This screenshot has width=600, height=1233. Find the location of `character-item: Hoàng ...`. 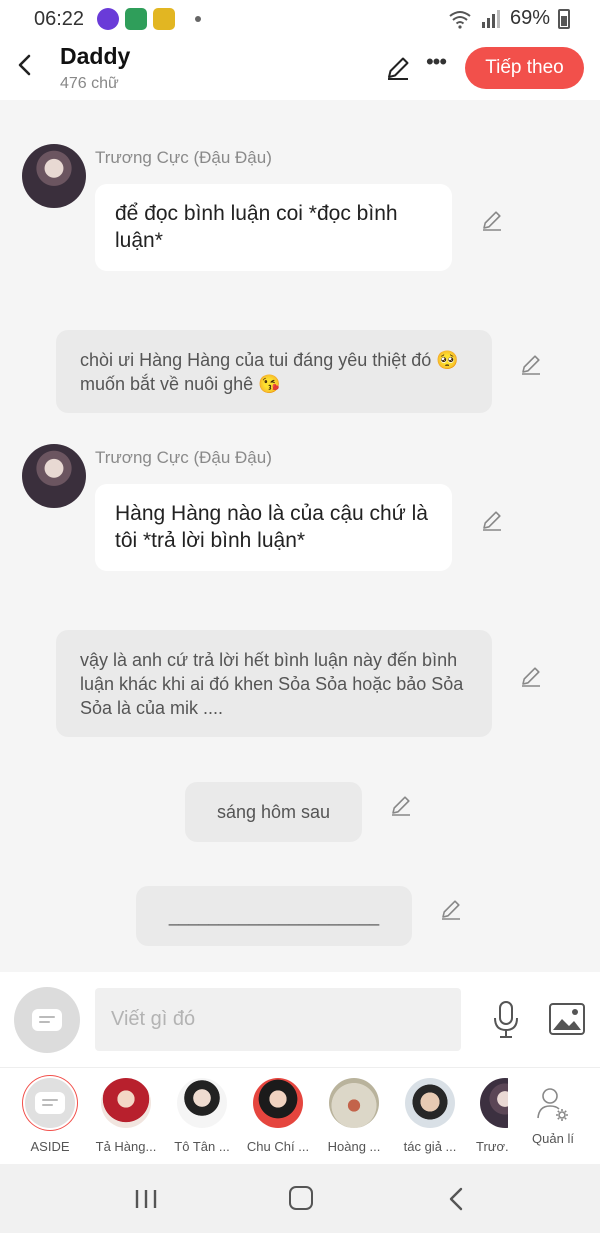

character-item: Hoàng ... is located at coordinates (354, 1116).